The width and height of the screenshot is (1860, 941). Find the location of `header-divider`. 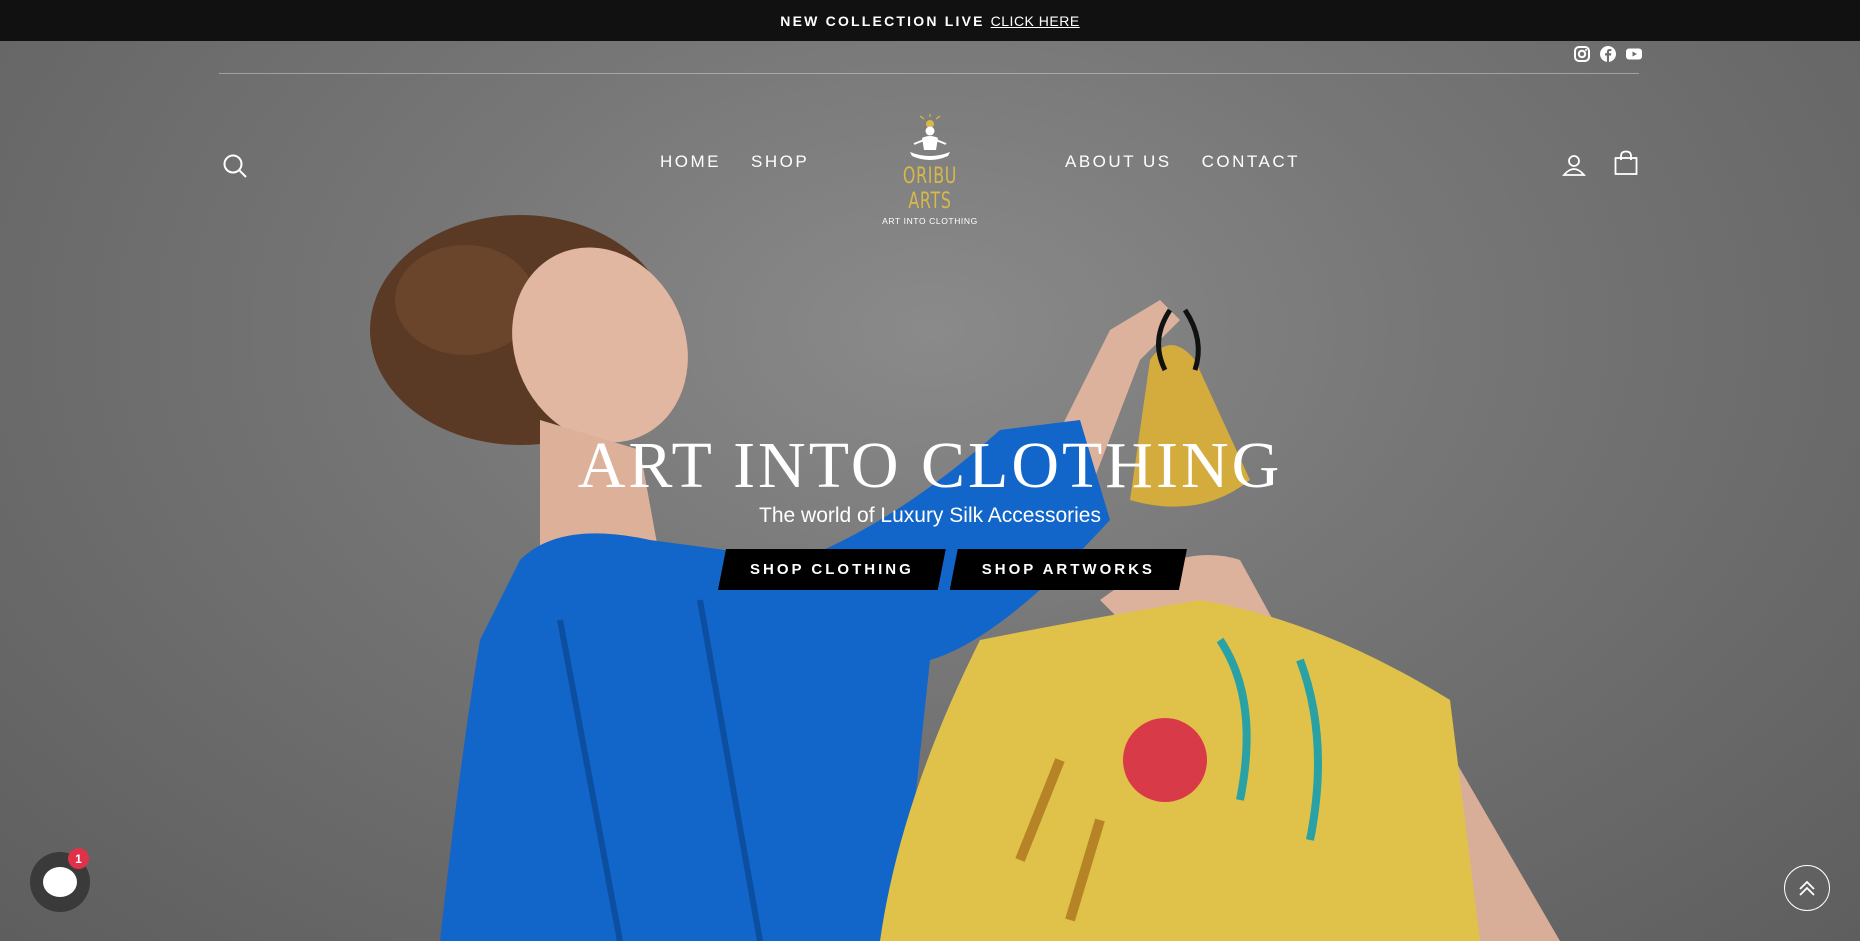

header-divider is located at coordinates (929, 73).